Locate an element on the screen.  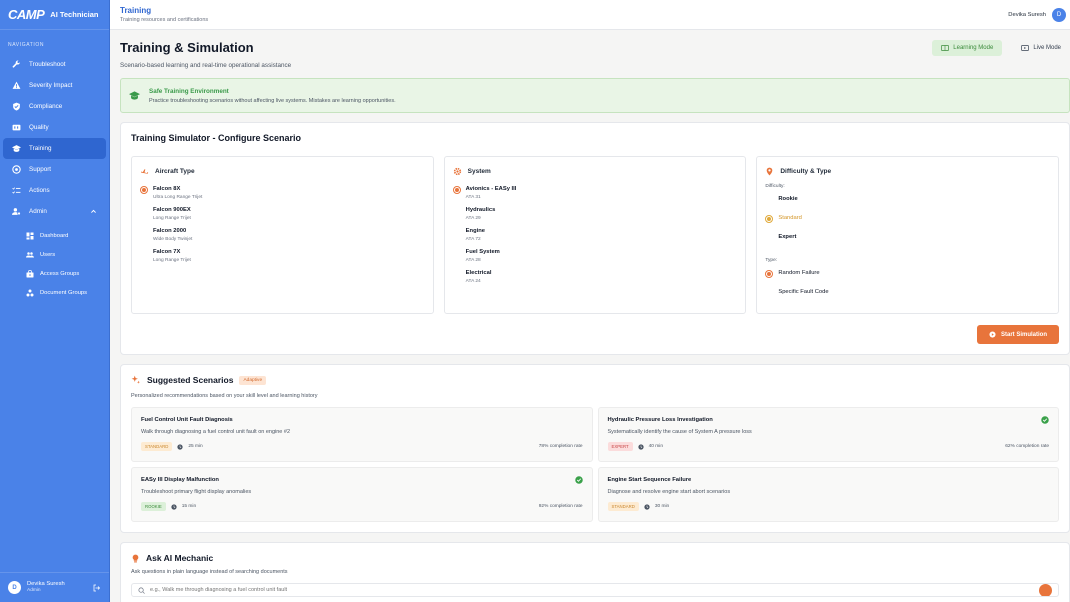
learning-mode-button: Learning Mode is located at coordinates (967, 48).